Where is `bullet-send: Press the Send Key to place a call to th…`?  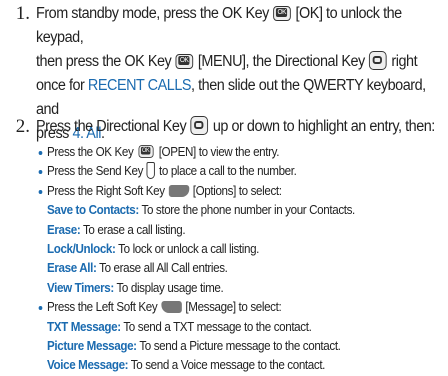 bullet-send: Press the Send Key to place a call to th… is located at coordinates (238, 171).